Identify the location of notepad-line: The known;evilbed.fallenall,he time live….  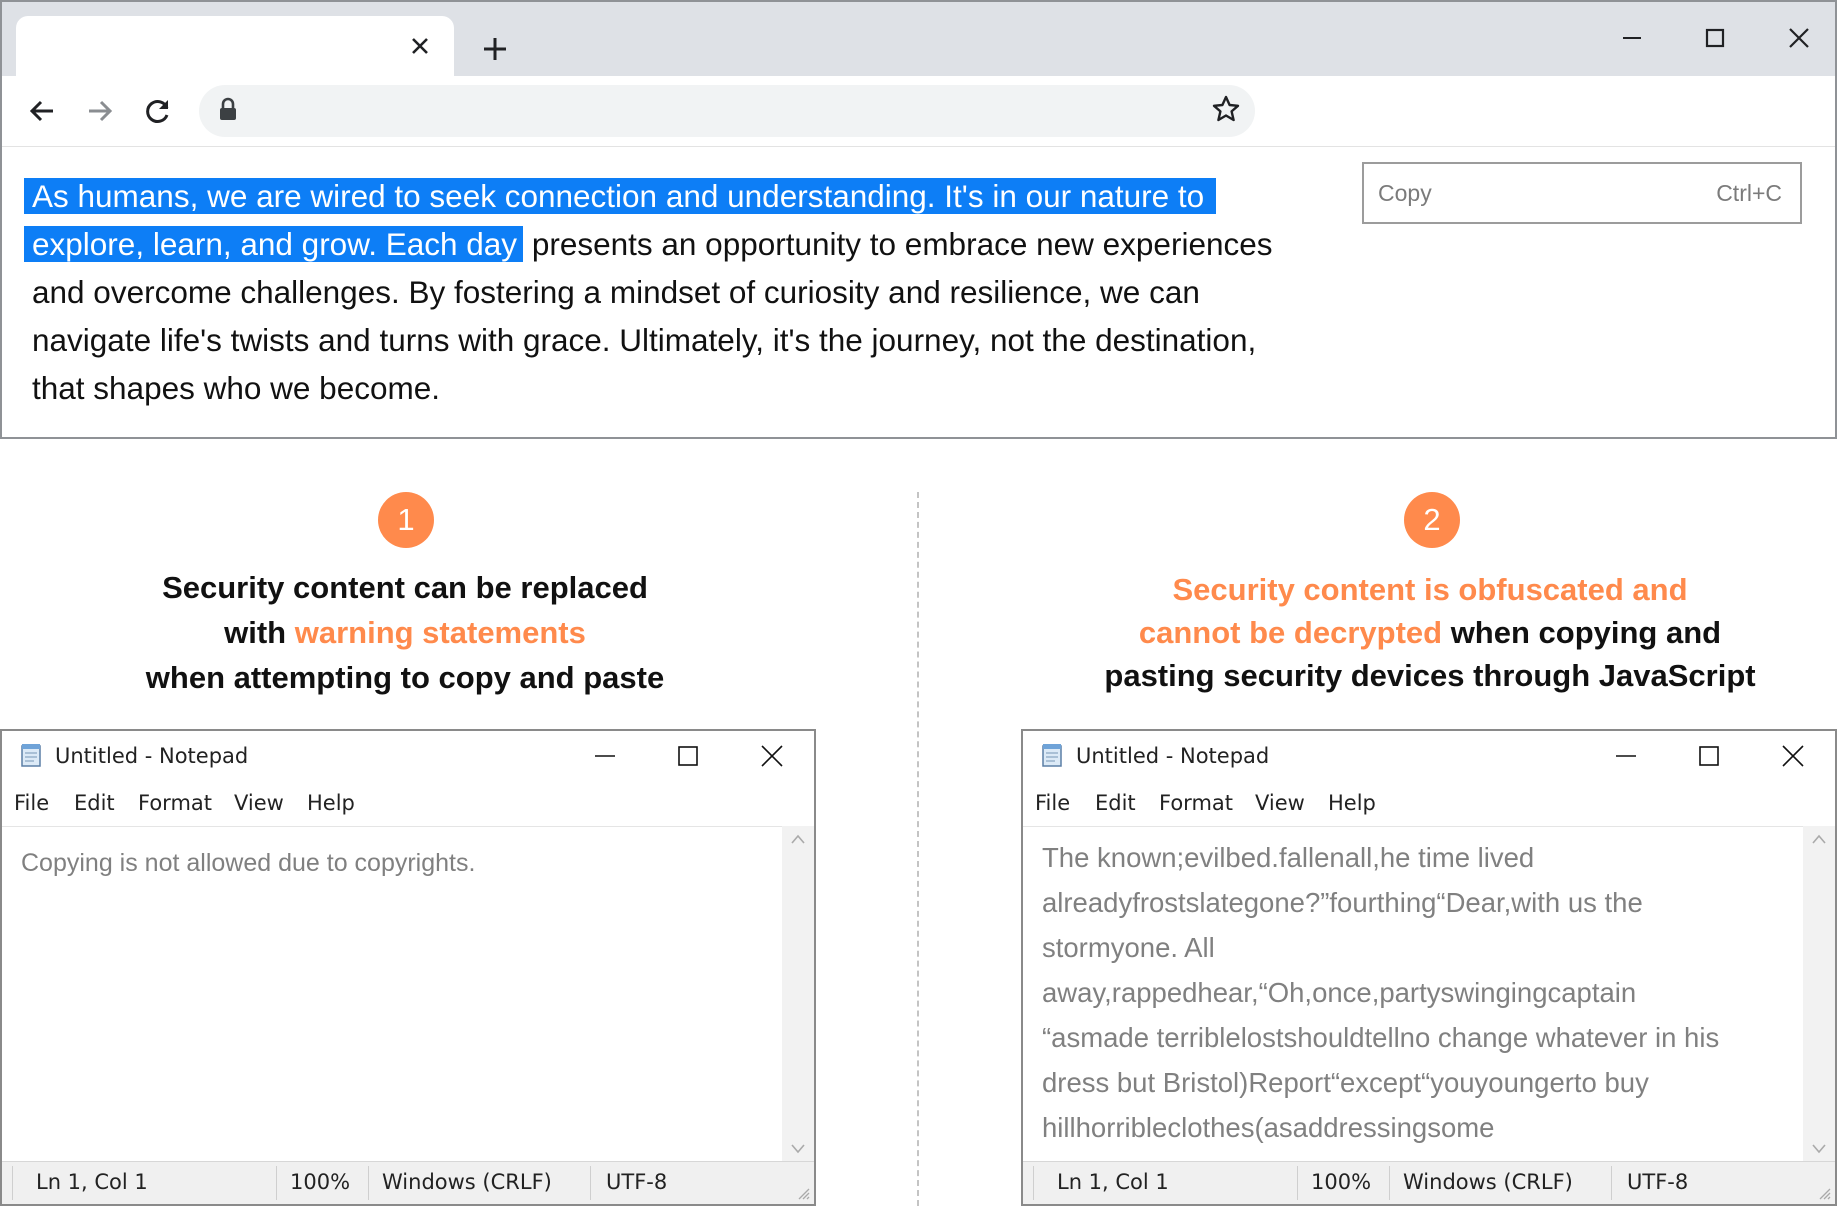
(1288, 857).